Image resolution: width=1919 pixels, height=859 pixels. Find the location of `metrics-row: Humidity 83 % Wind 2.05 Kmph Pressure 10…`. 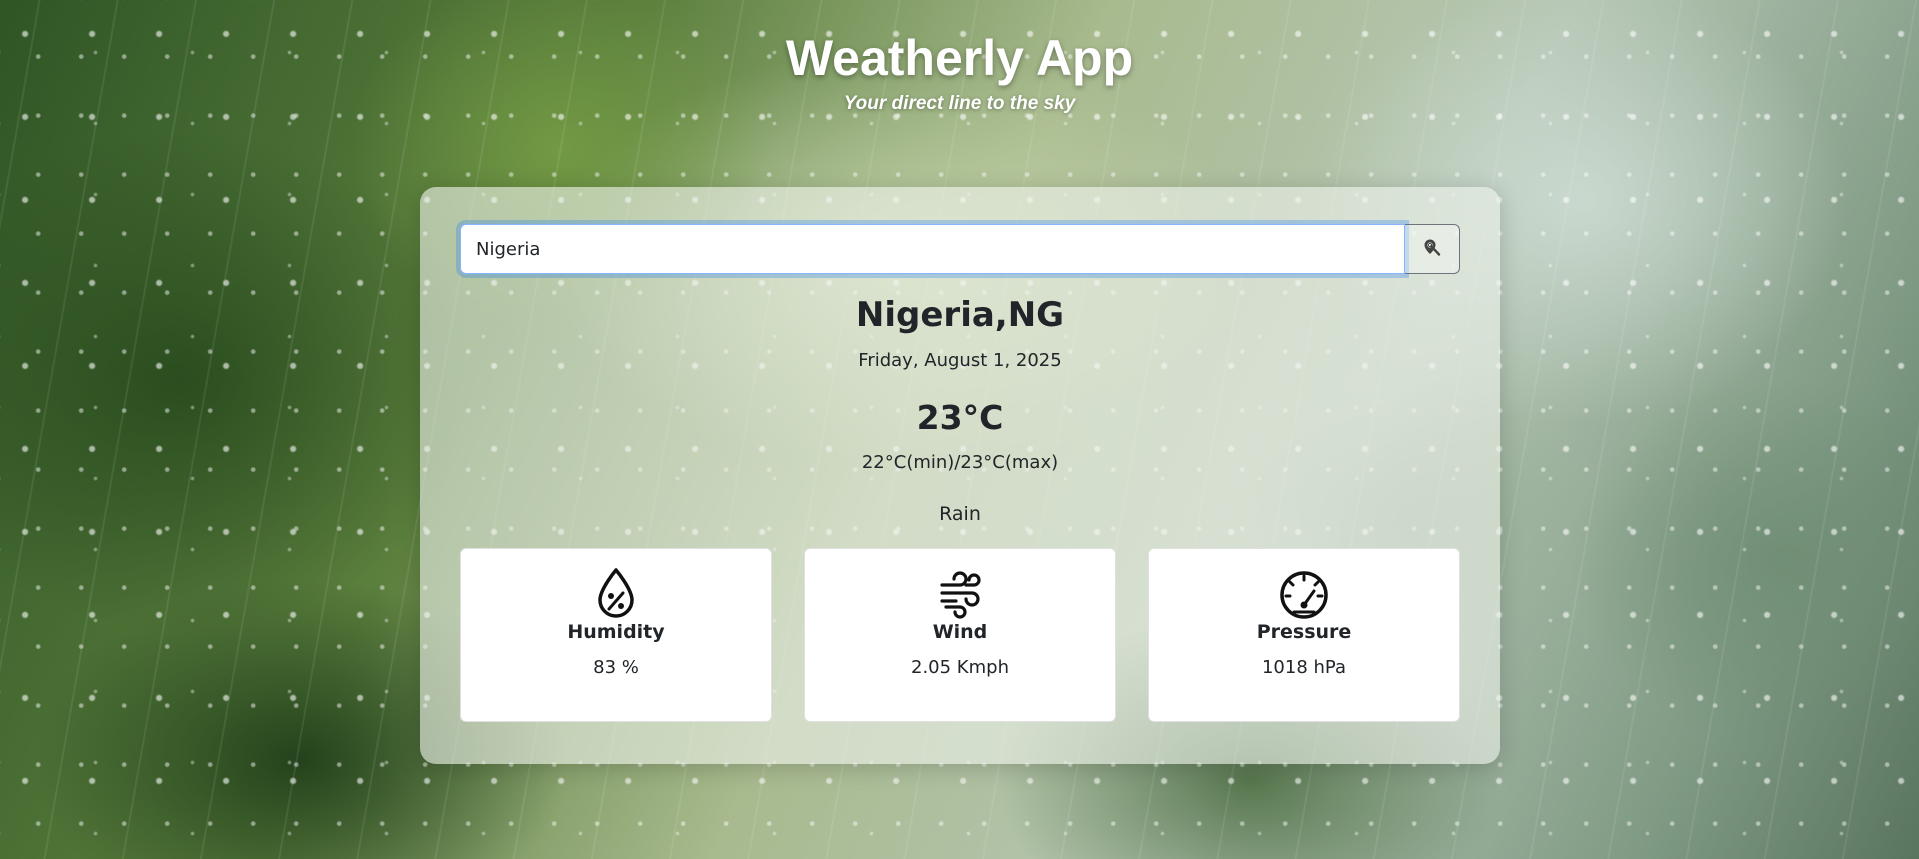

metrics-row: Humidity 83 % Wind 2.05 Kmph Pressure 10… is located at coordinates (960, 635).